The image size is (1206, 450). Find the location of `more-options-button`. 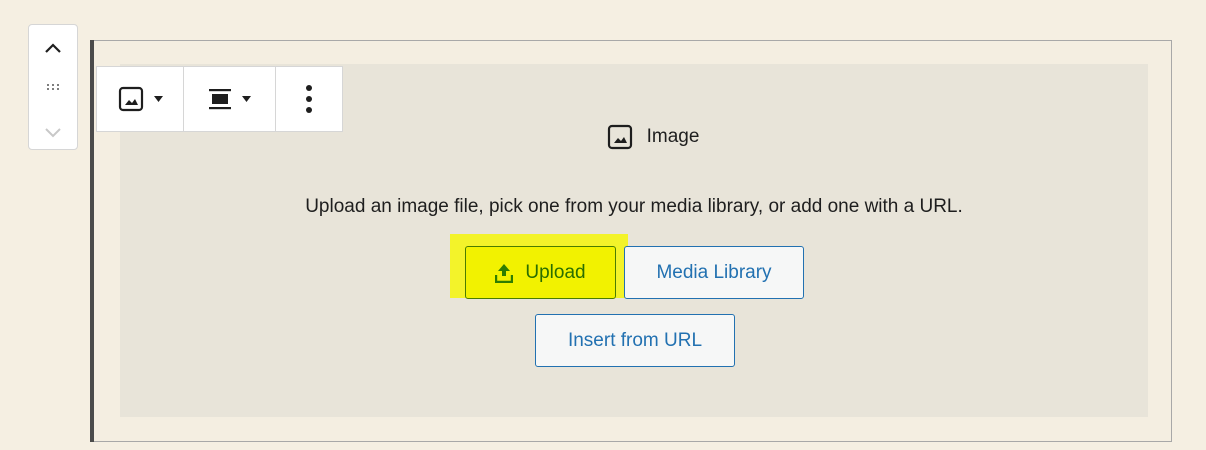

more-options-button is located at coordinates (308, 99).